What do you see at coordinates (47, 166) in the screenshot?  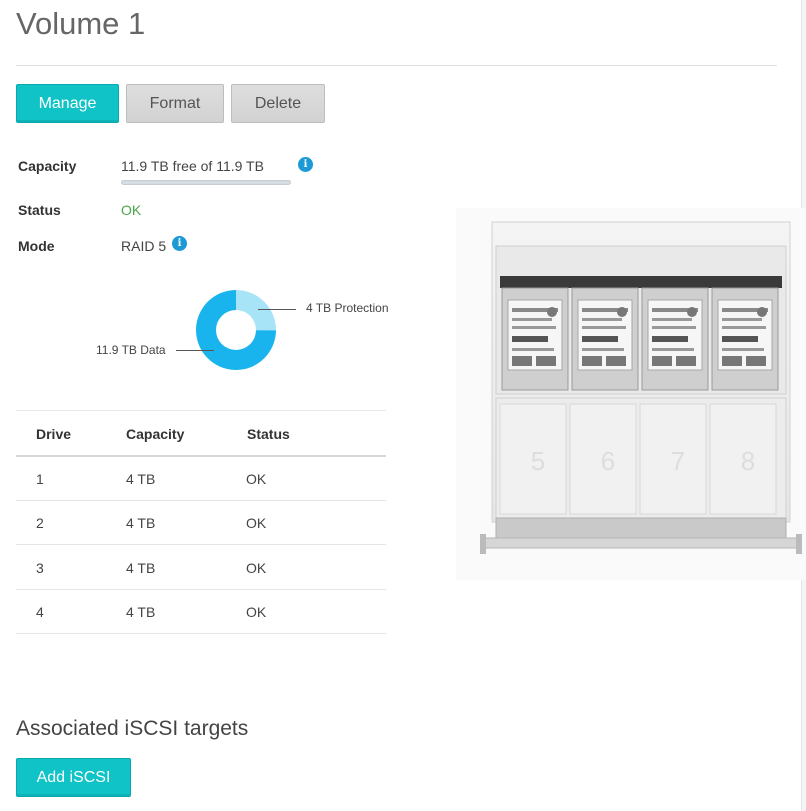 I see `capacity-label: Capacity` at bounding box center [47, 166].